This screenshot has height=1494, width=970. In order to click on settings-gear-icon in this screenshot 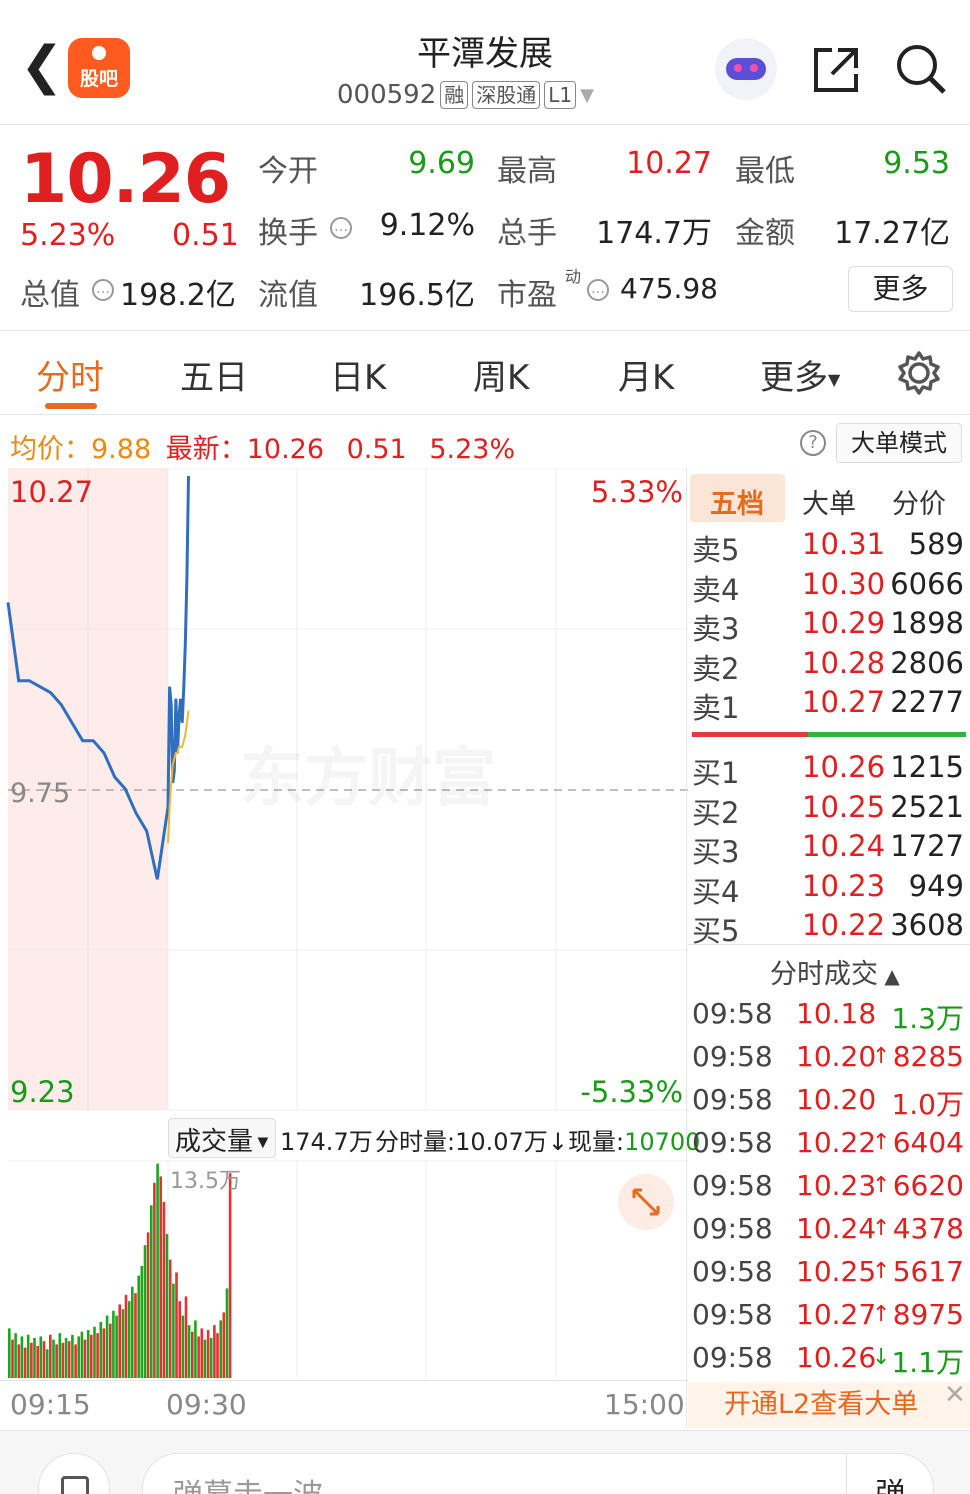, I will do `click(919, 373)`.